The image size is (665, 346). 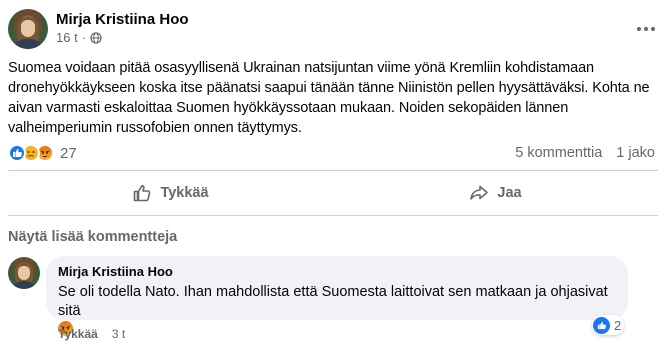 I want to click on comment-reactions: 2, so click(x=608, y=325).